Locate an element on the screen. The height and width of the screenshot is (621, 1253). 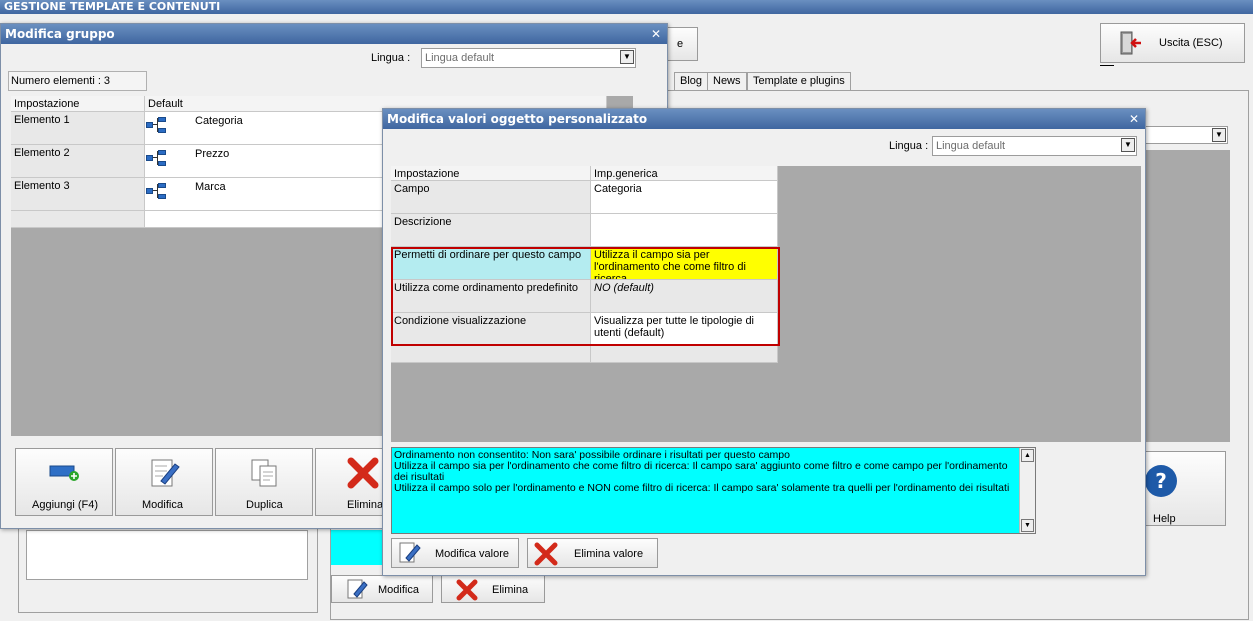
exit-door-icon is located at coordinates (1130, 43).